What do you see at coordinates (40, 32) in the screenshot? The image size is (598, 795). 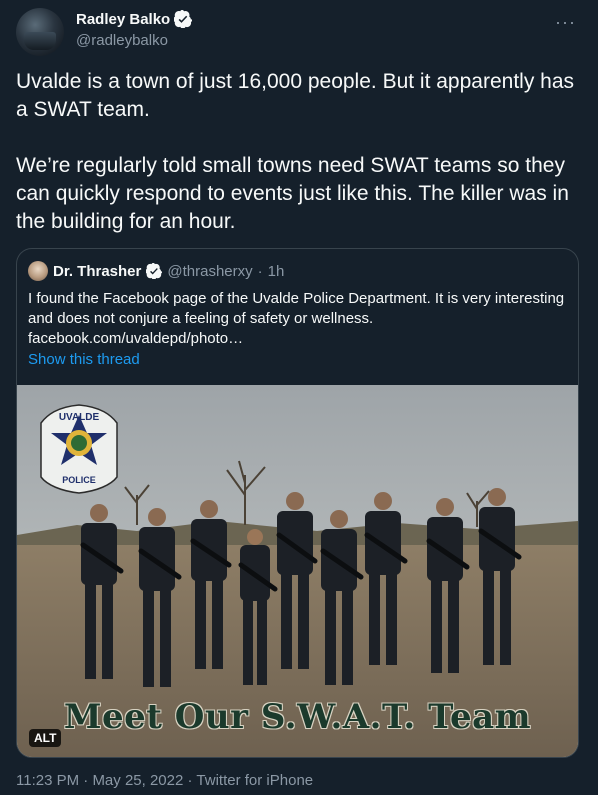 I see `author-avatar` at bounding box center [40, 32].